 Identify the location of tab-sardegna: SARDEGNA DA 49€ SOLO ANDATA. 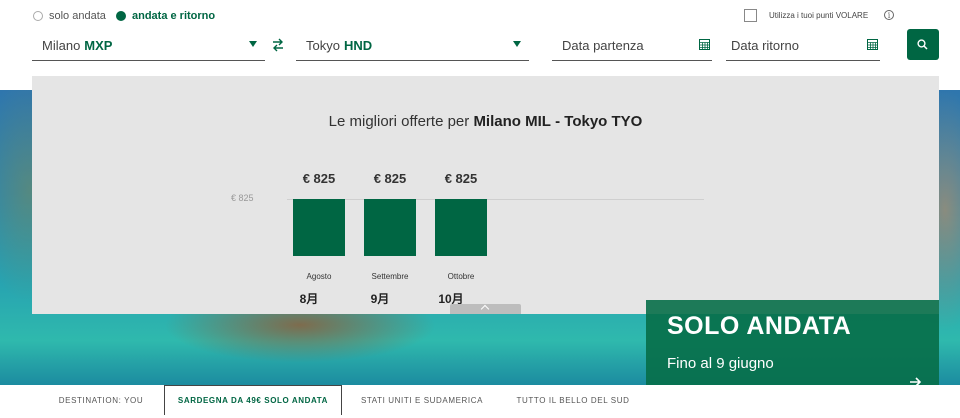
(253, 400).